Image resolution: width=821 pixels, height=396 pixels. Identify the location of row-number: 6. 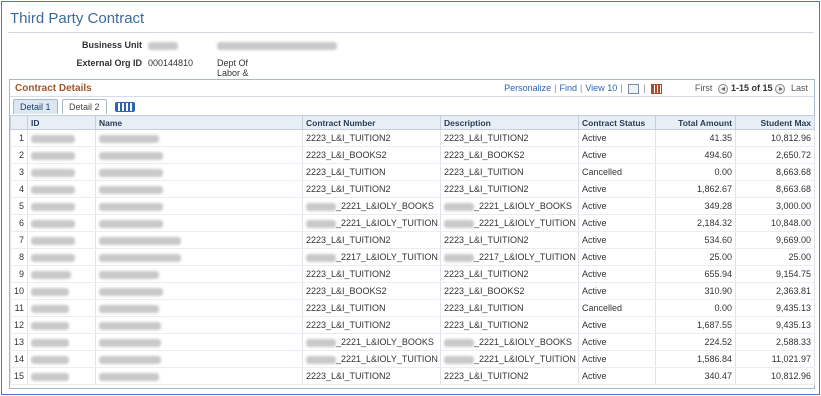
(19, 223).